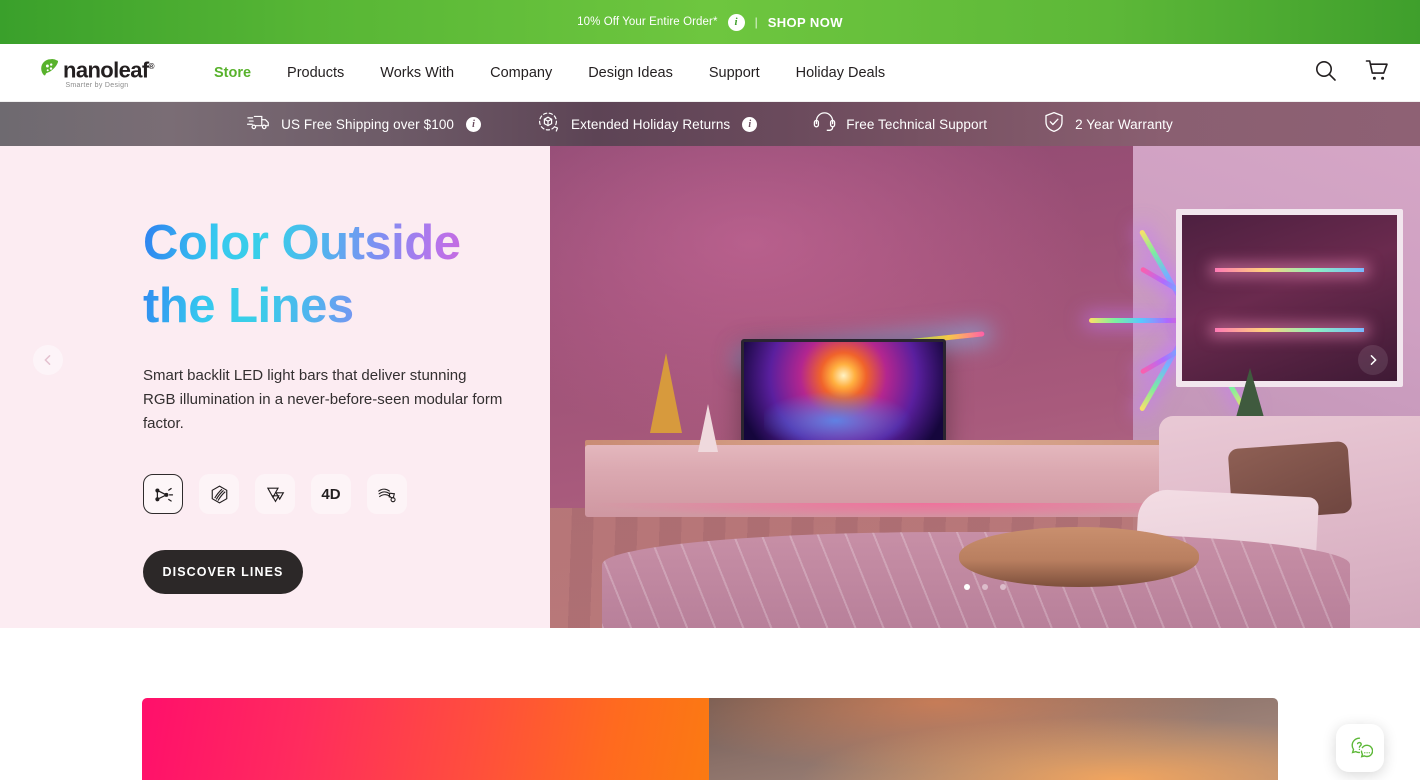 The height and width of the screenshot is (780, 1420). I want to click on promo-gradient-panel, so click(425, 739).